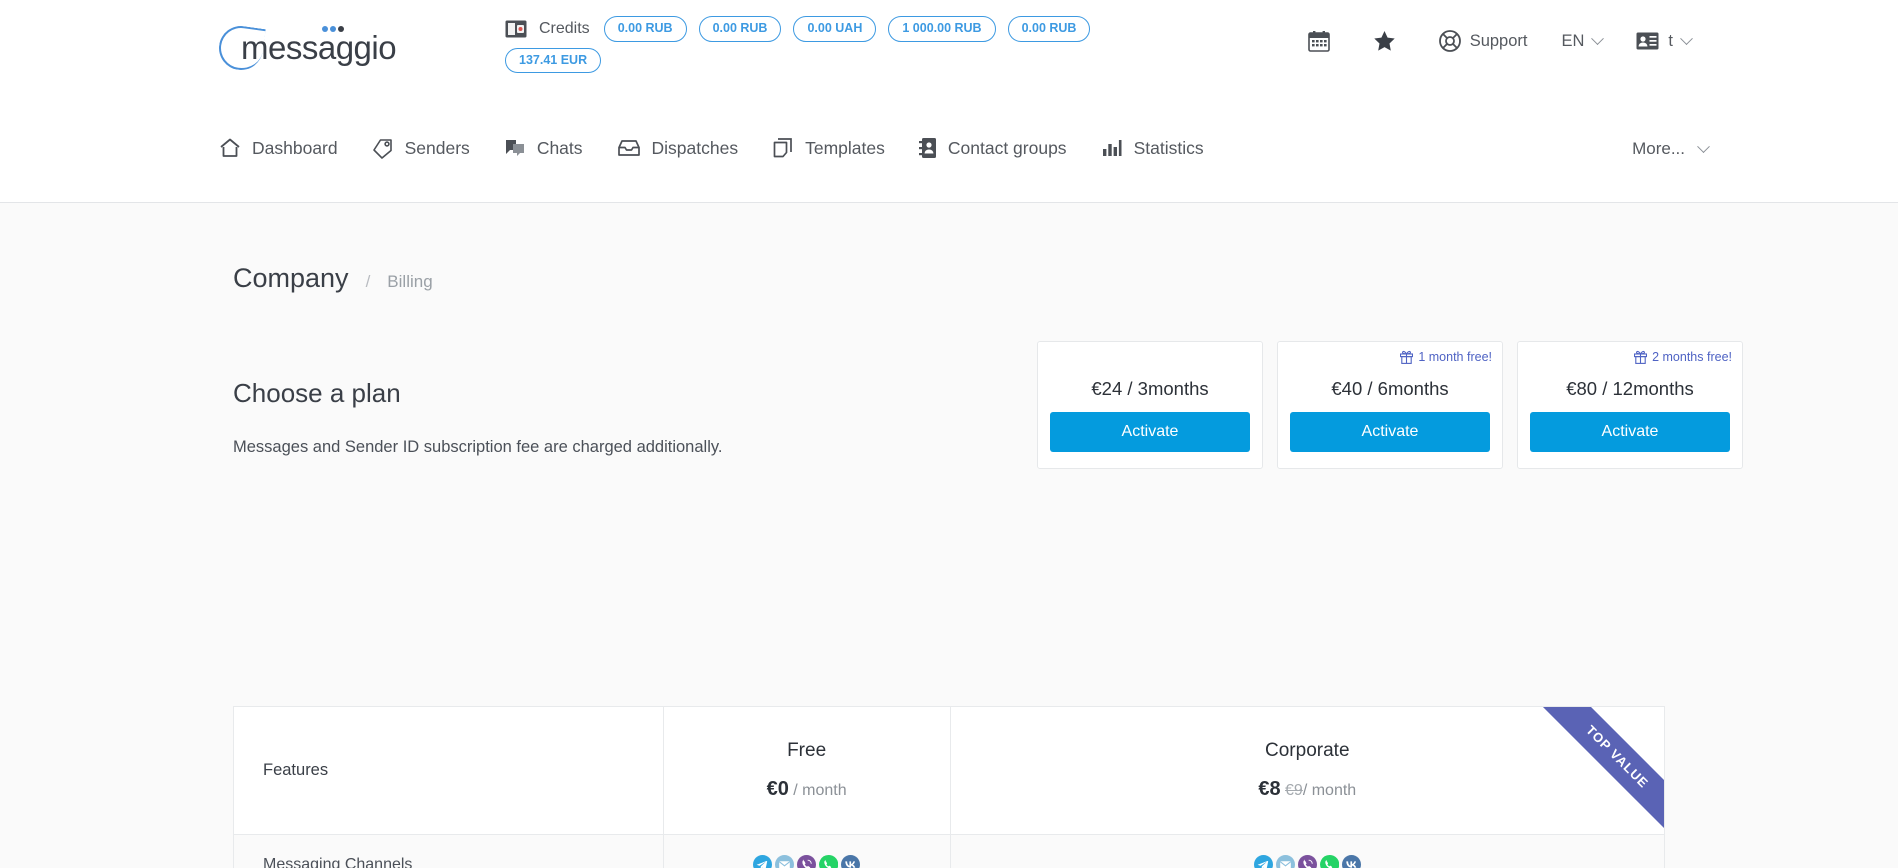  Describe the element at coordinates (319, 47) in the screenshot. I see `logo-text: messaggio` at that location.